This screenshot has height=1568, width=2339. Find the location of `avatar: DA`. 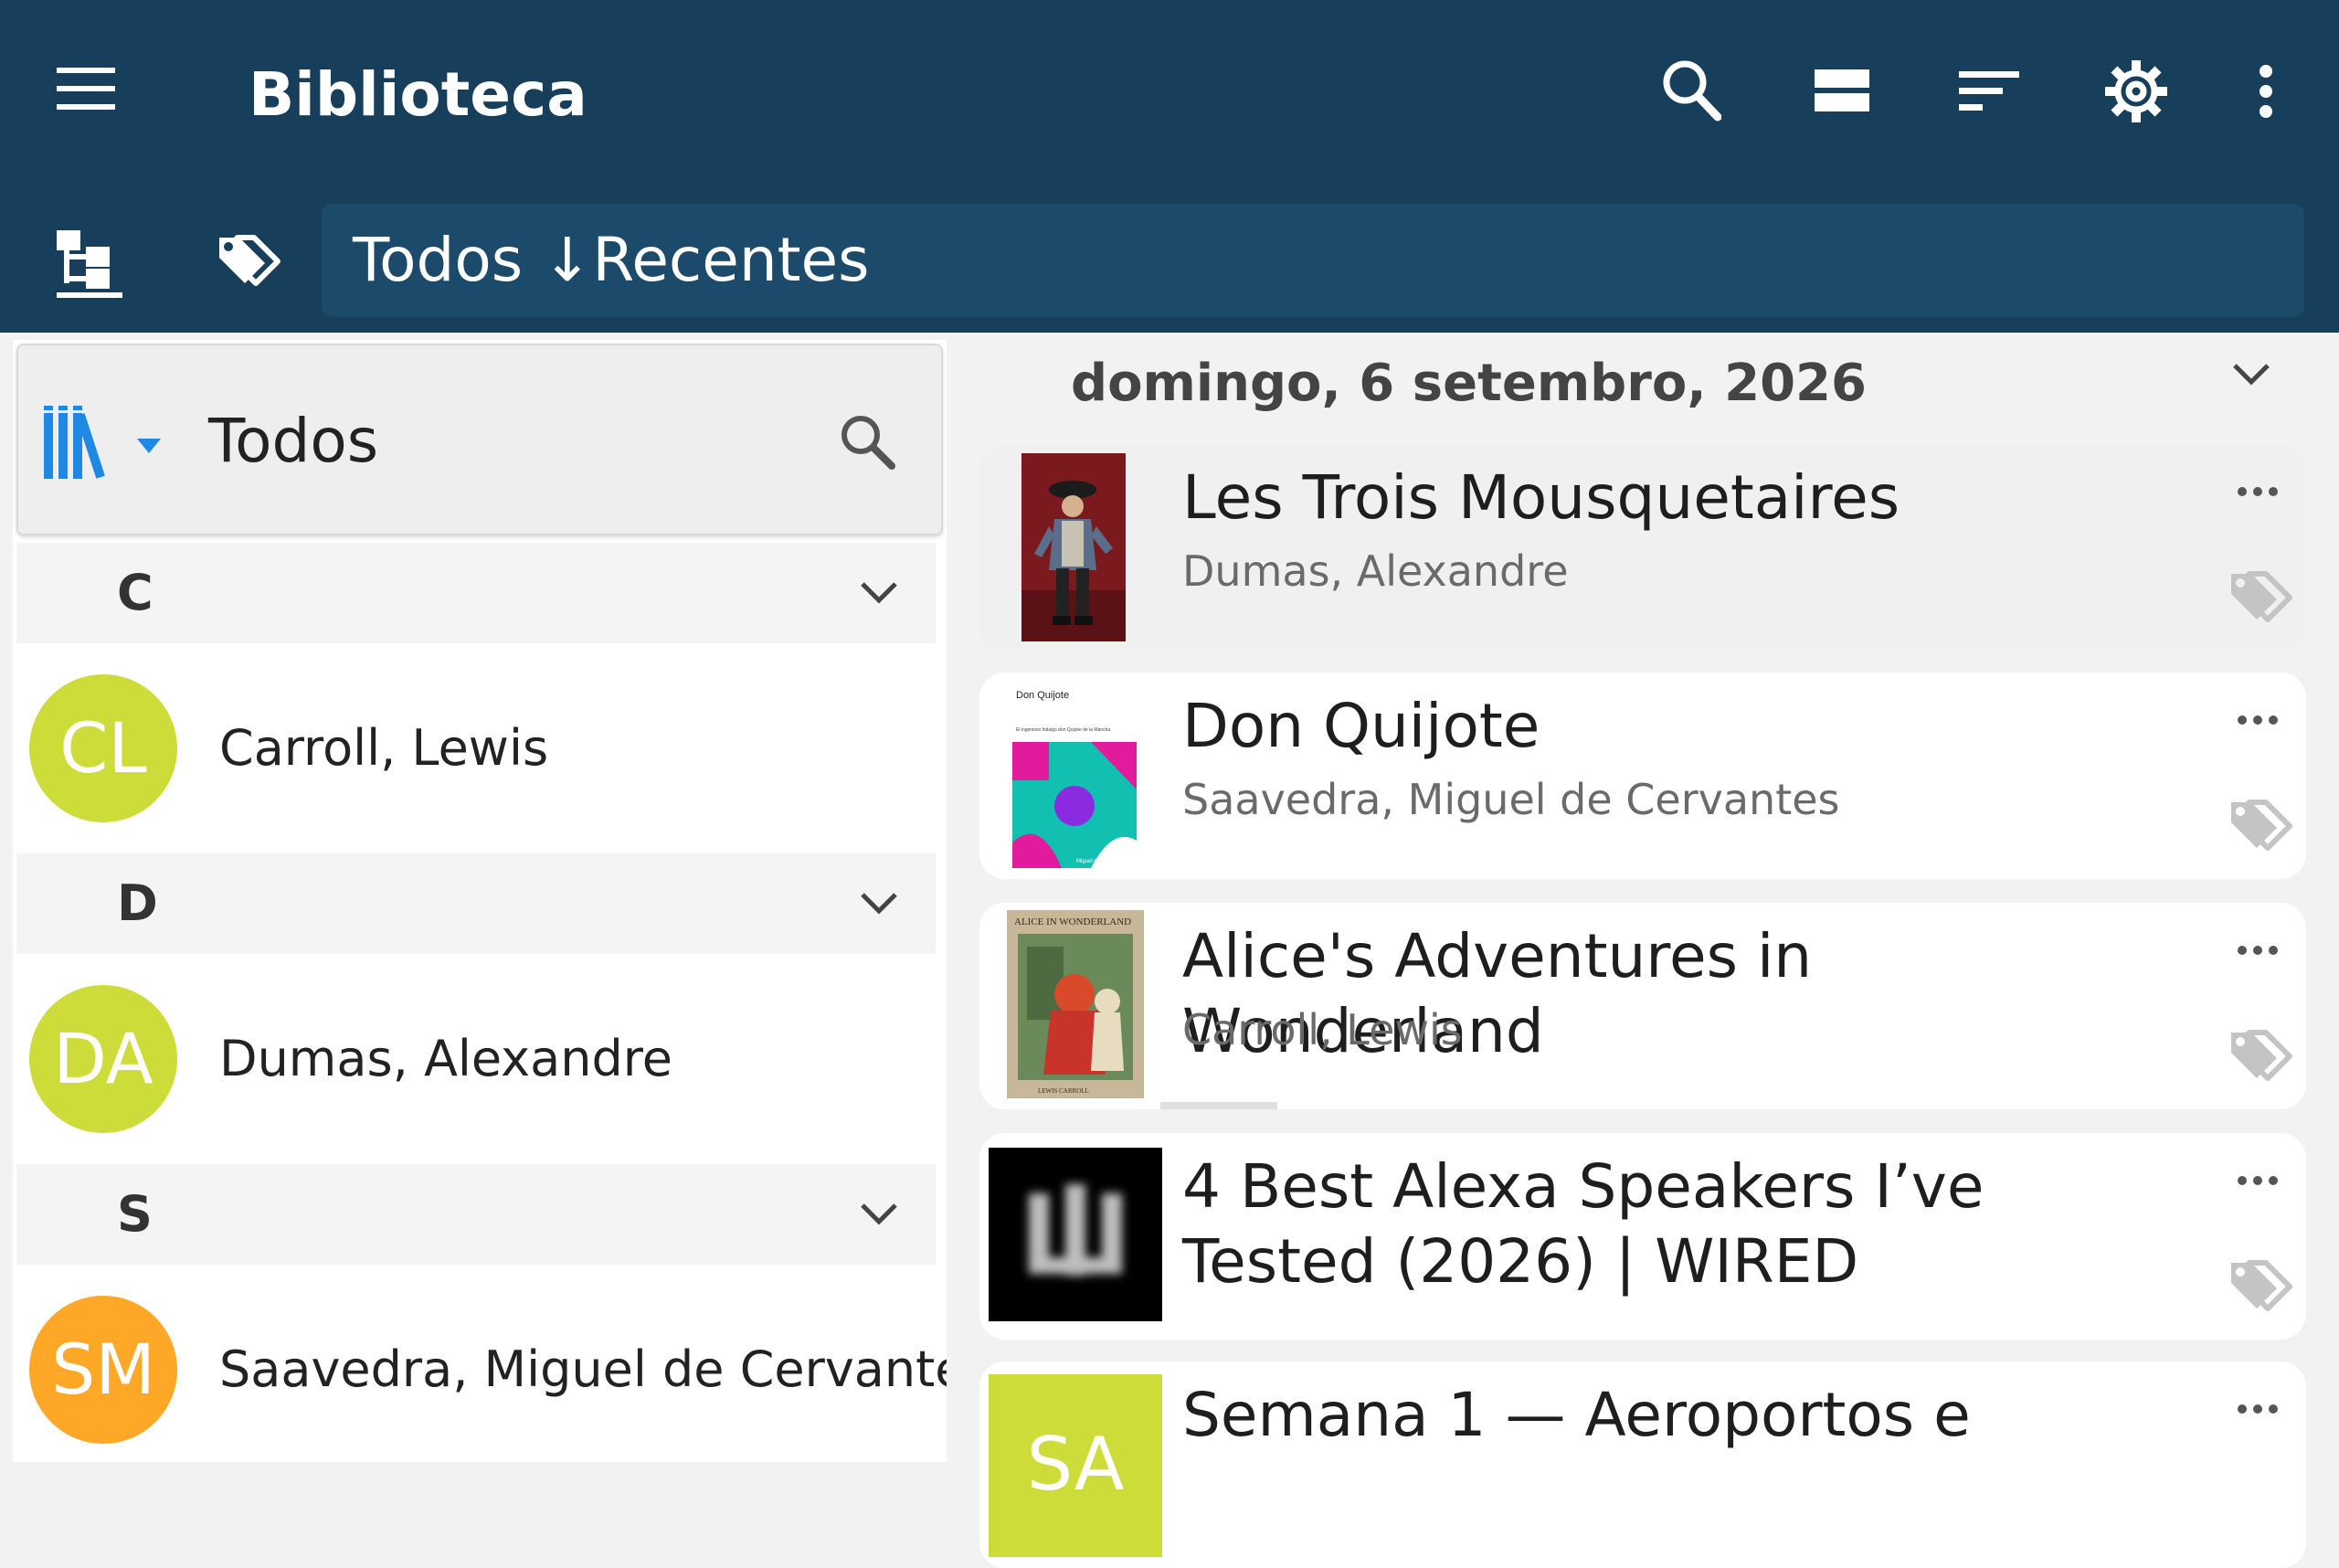

avatar: DA is located at coordinates (103, 1059).